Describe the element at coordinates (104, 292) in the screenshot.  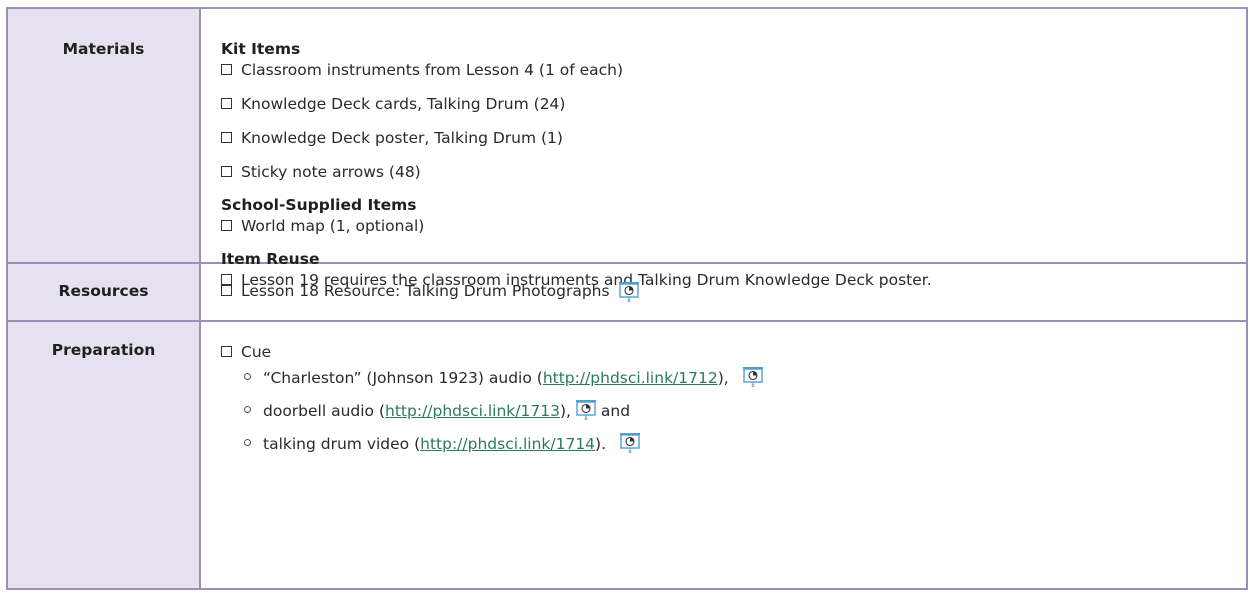
I see `resources-label: Resources` at that location.